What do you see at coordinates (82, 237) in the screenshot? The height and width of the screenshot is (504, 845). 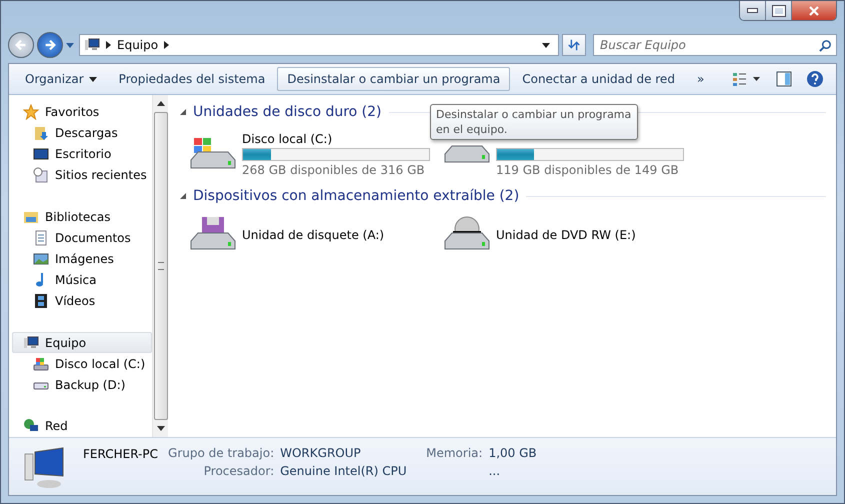 I see `sidebar-item: Documentos` at bounding box center [82, 237].